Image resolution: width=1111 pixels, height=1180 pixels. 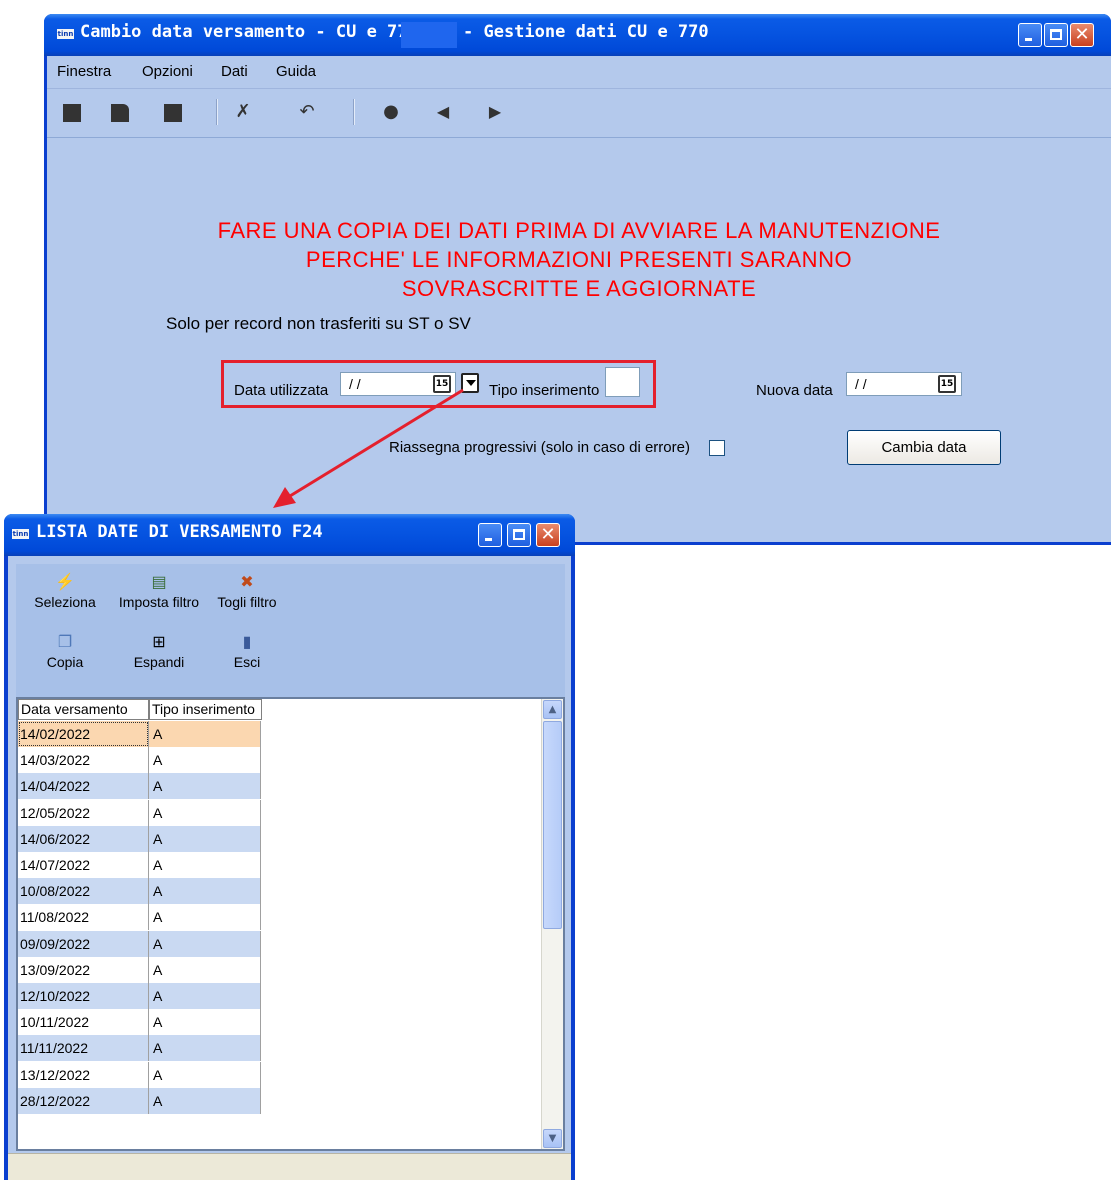 What do you see at coordinates (83, 734) in the screenshot?
I see `cell-data-versamento: 14/02/2022` at bounding box center [83, 734].